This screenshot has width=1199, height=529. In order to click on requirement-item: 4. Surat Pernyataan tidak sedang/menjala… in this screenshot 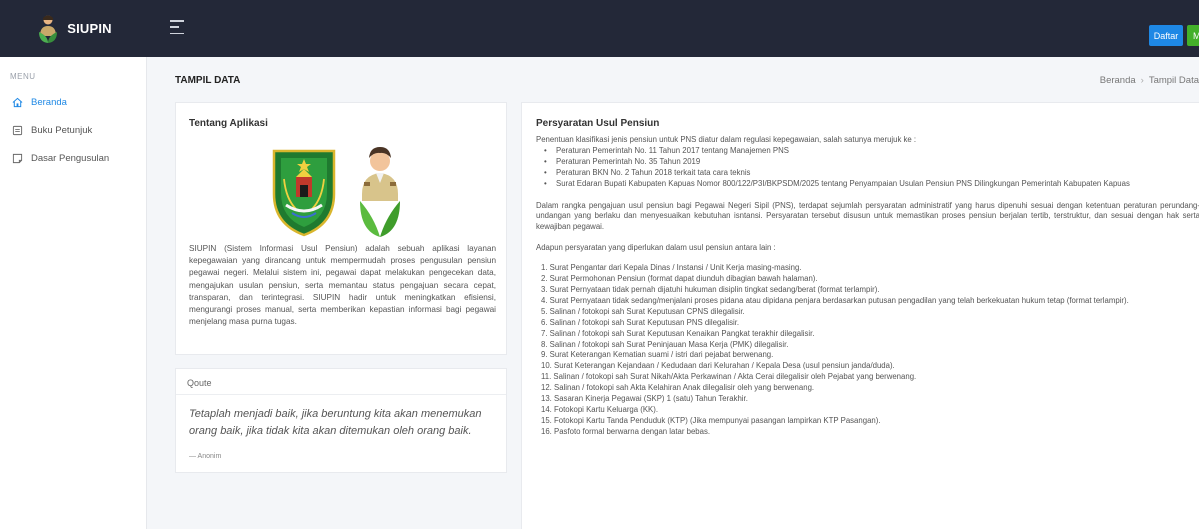, I will do `click(835, 300)`.